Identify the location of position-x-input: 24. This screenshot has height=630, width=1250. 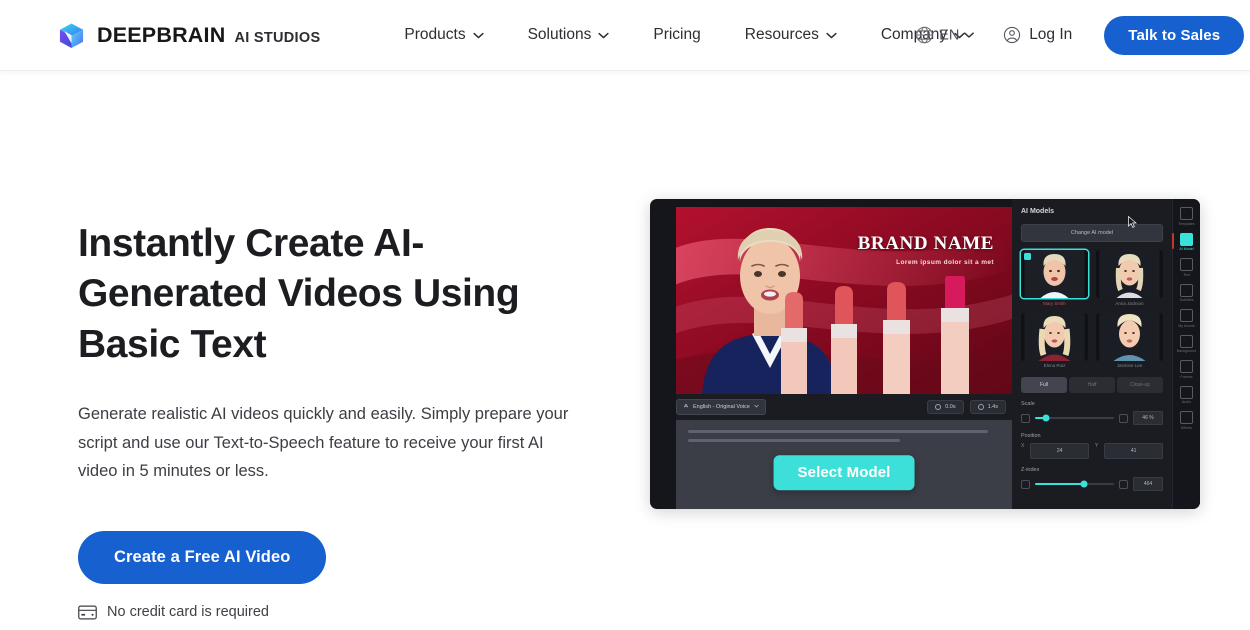
(1059, 451).